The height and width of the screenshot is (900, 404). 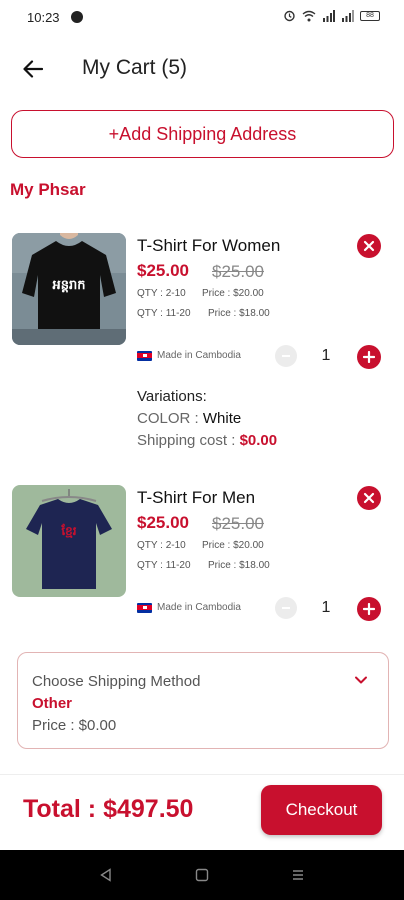 I want to click on nav-back-button, so click(x=106, y=875).